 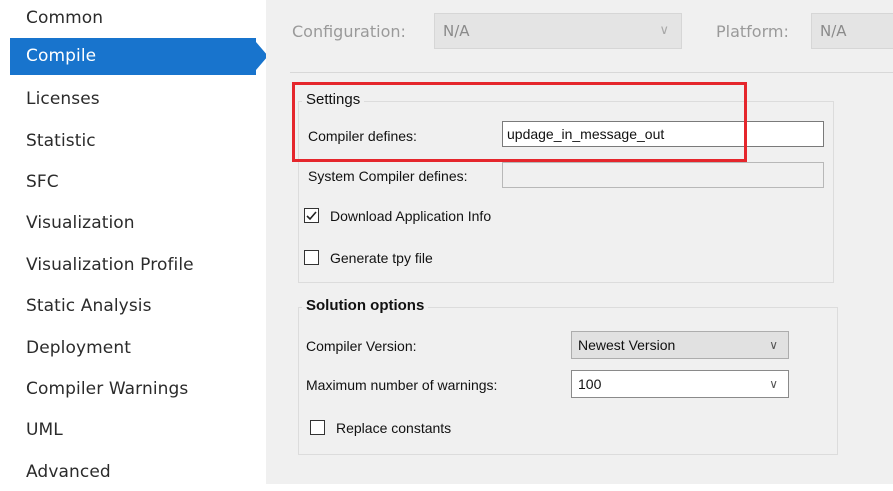 I want to click on sidebar-item-static-analysis: Static Analysis, so click(x=133, y=306).